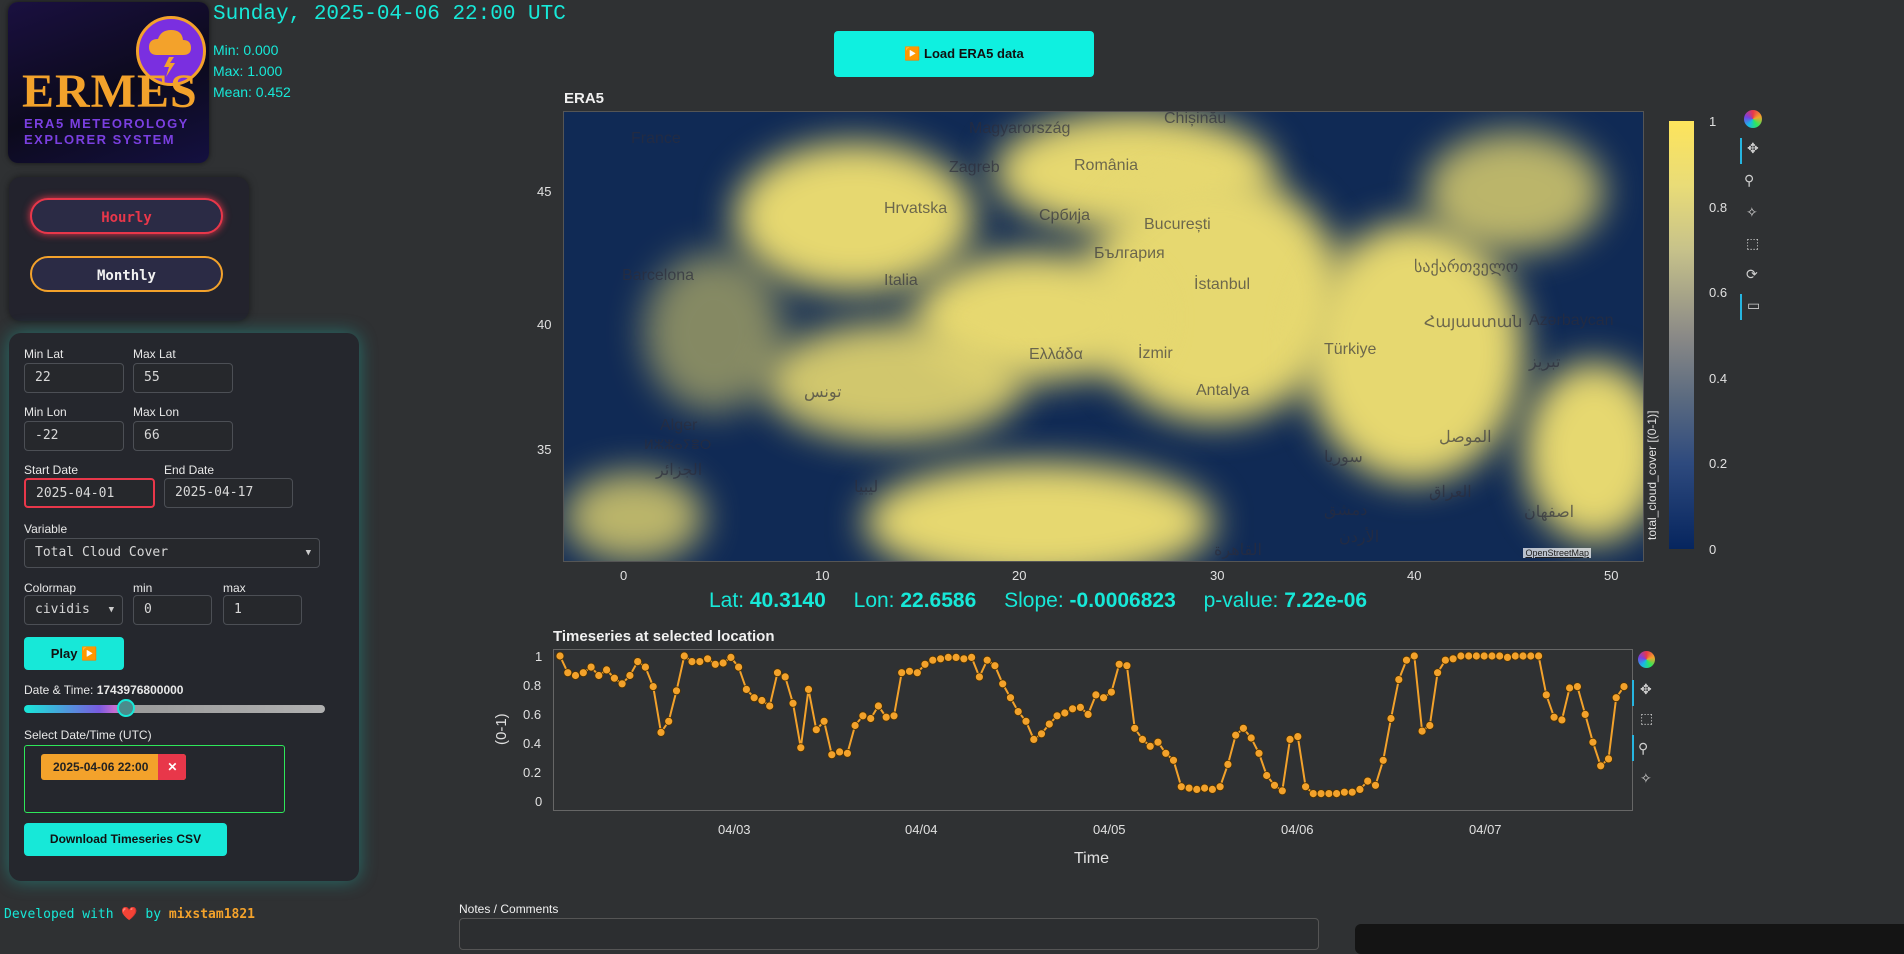 The image size is (1904, 954). I want to click on load-era5-button: ▶️ Load ERA5 data, so click(964, 54).